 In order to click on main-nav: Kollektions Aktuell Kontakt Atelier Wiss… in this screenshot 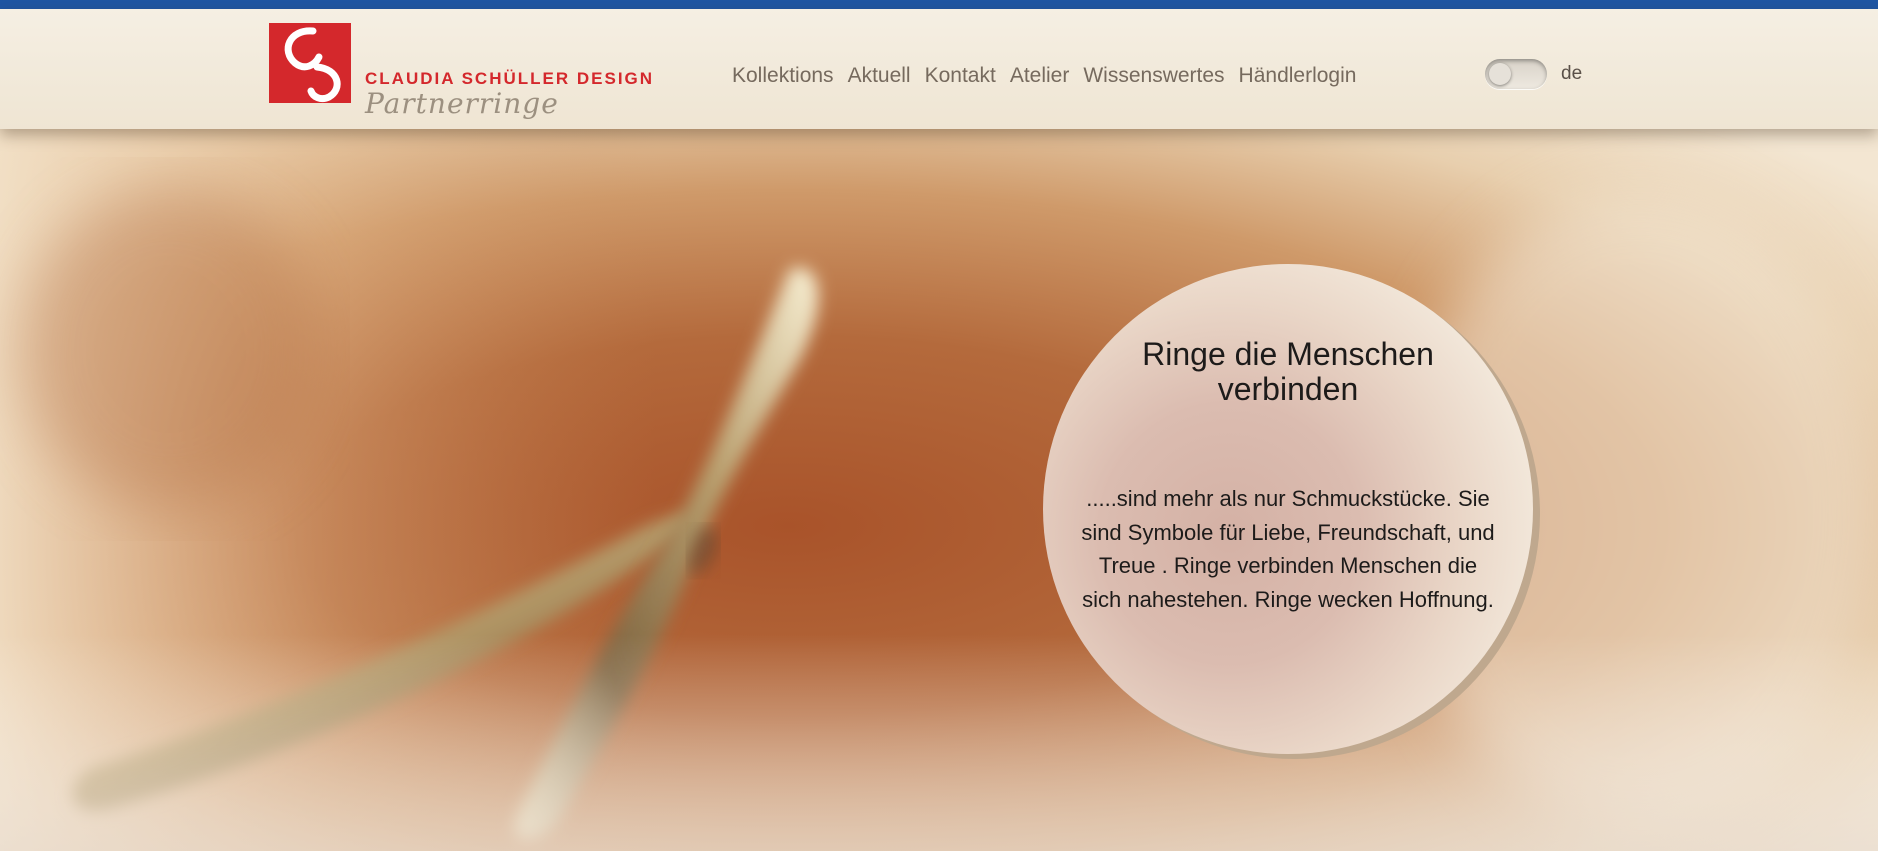, I will do `click(1044, 76)`.